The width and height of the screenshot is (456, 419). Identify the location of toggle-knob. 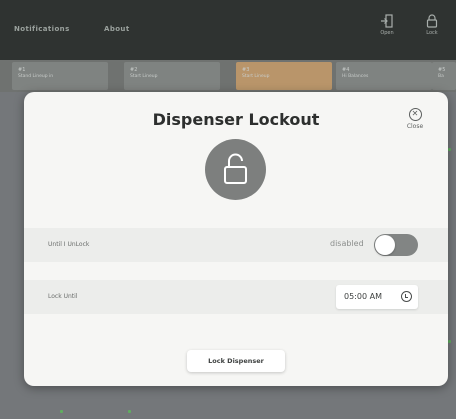
(385, 245).